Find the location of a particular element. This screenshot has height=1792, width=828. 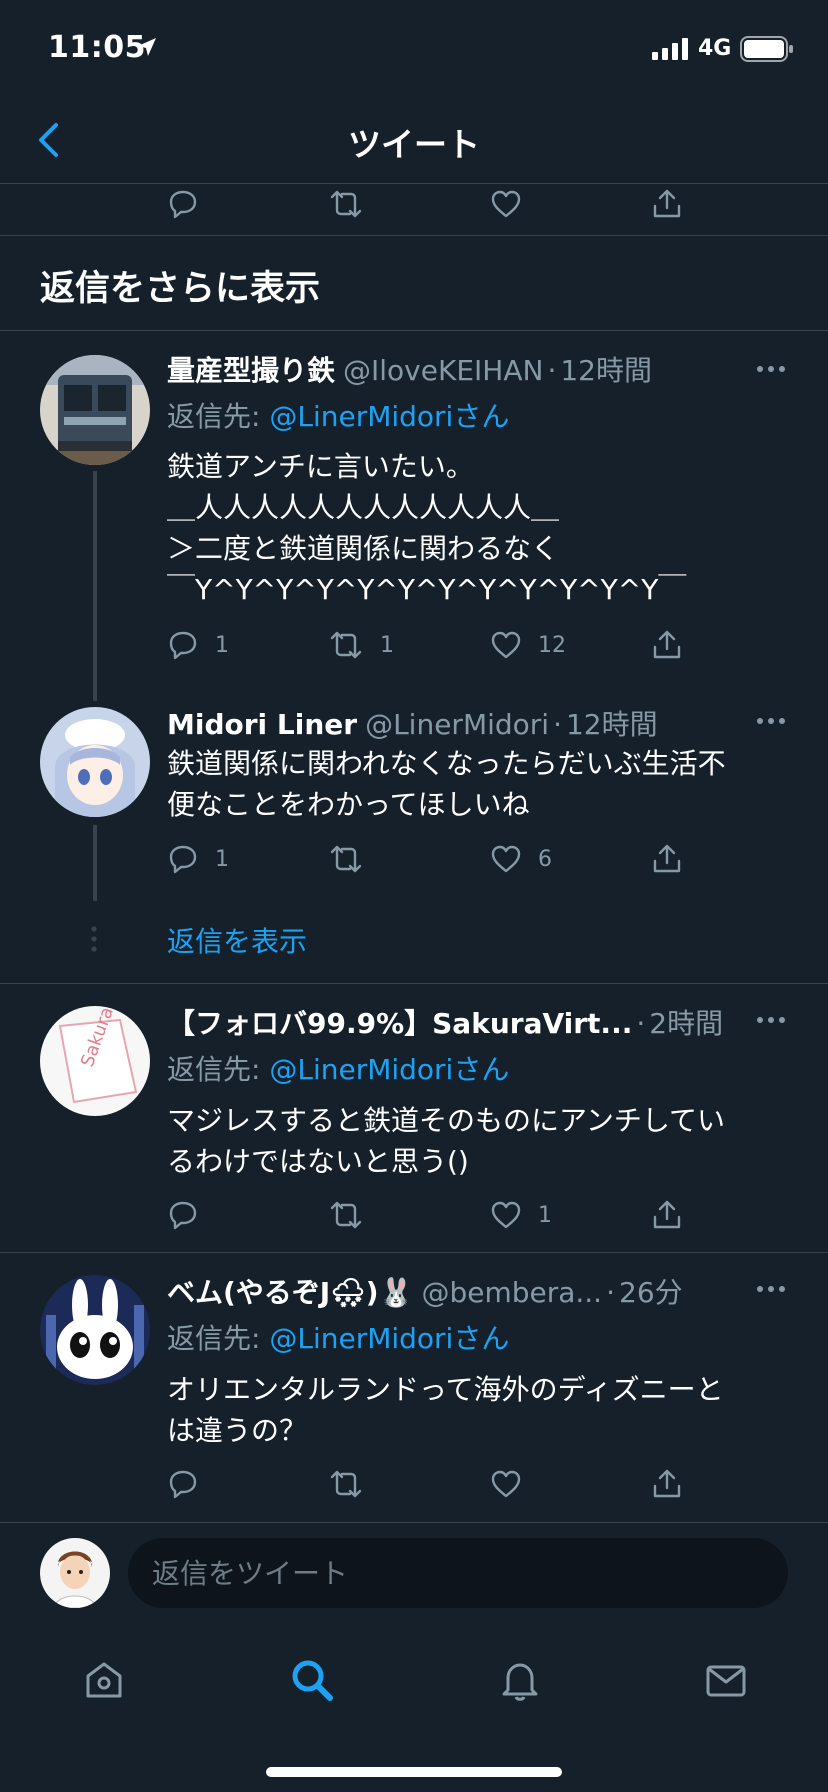

retweet-count: 1 is located at coordinates (387, 645).